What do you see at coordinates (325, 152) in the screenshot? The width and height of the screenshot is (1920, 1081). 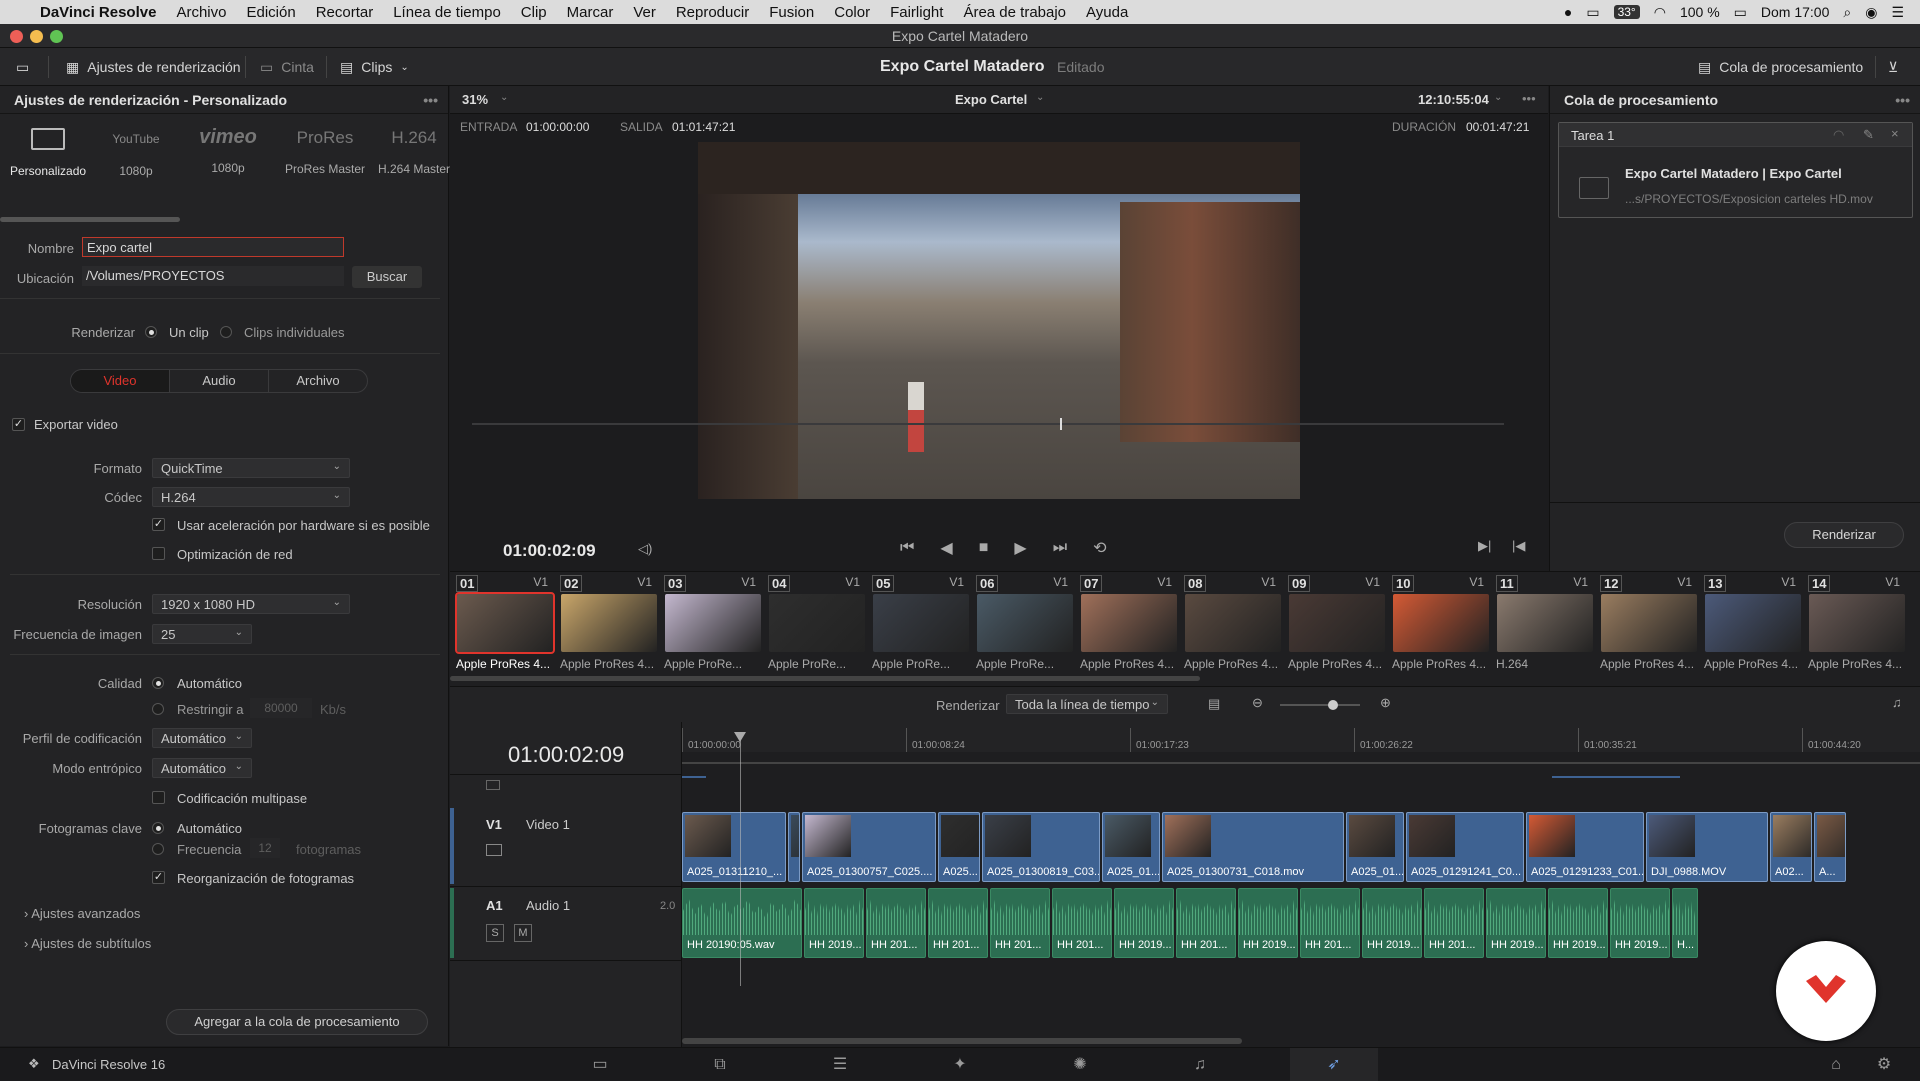 I see `preset-prores: ProRes ProRes Master` at bounding box center [325, 152].